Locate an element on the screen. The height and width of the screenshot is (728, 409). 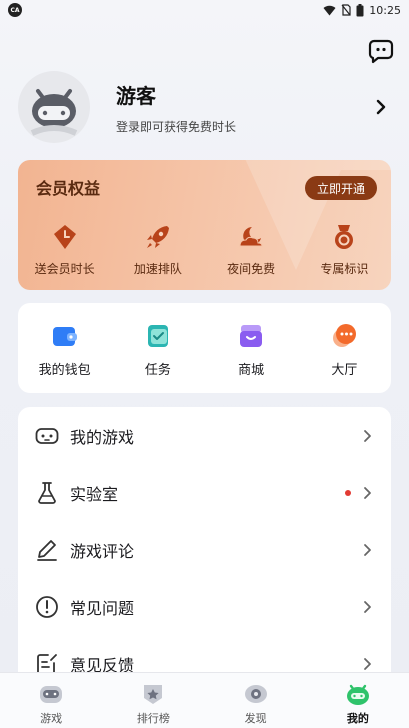
shop-icon is located at coordinates (251, 336).